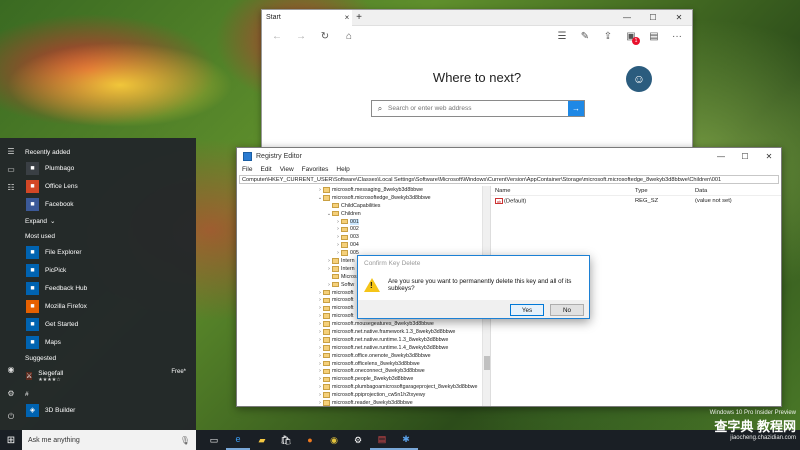  I want to click on reading-view-icon: ▤, so click(654, 36).